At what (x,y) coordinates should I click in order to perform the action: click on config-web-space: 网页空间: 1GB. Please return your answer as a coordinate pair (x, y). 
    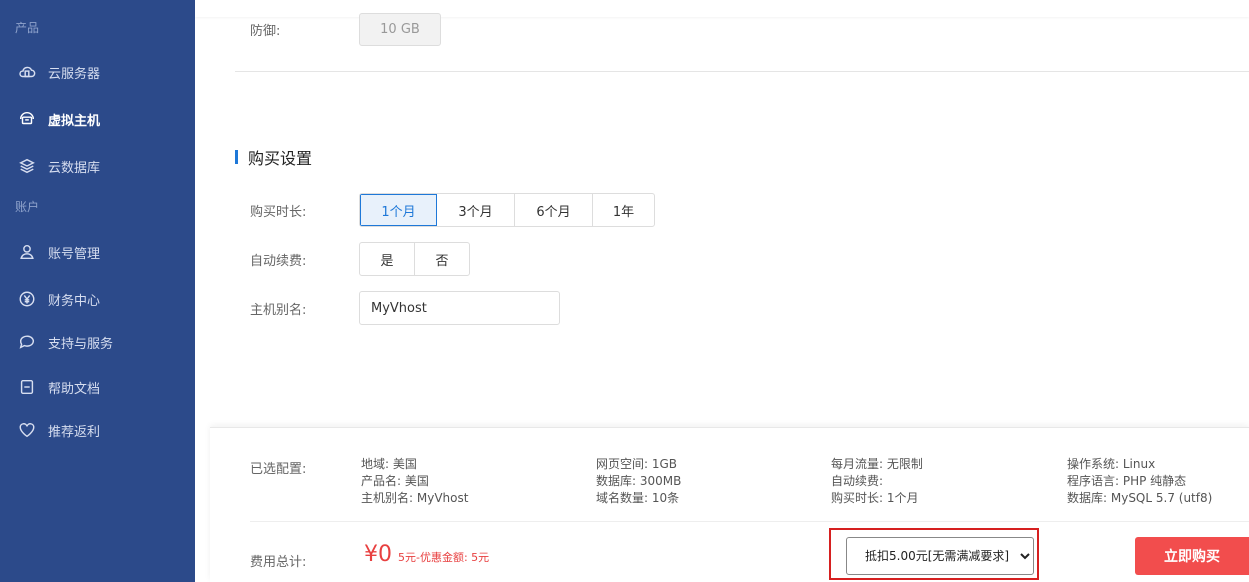
    Looking at the image, I should click on (637, 464).